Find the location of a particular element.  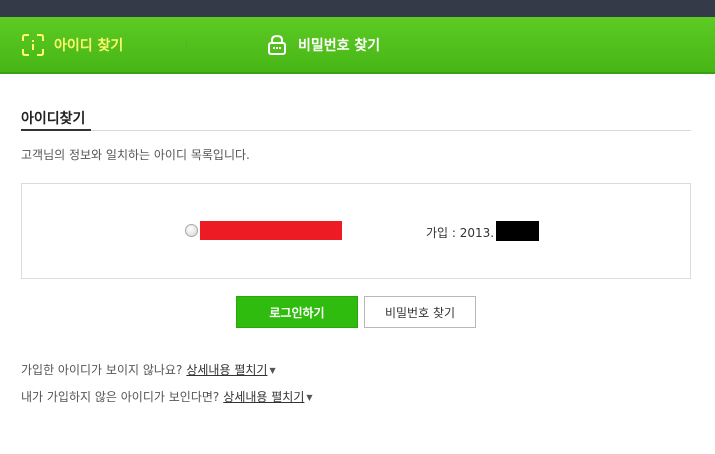

password-lock-icon is located at coordinates (282, 45).